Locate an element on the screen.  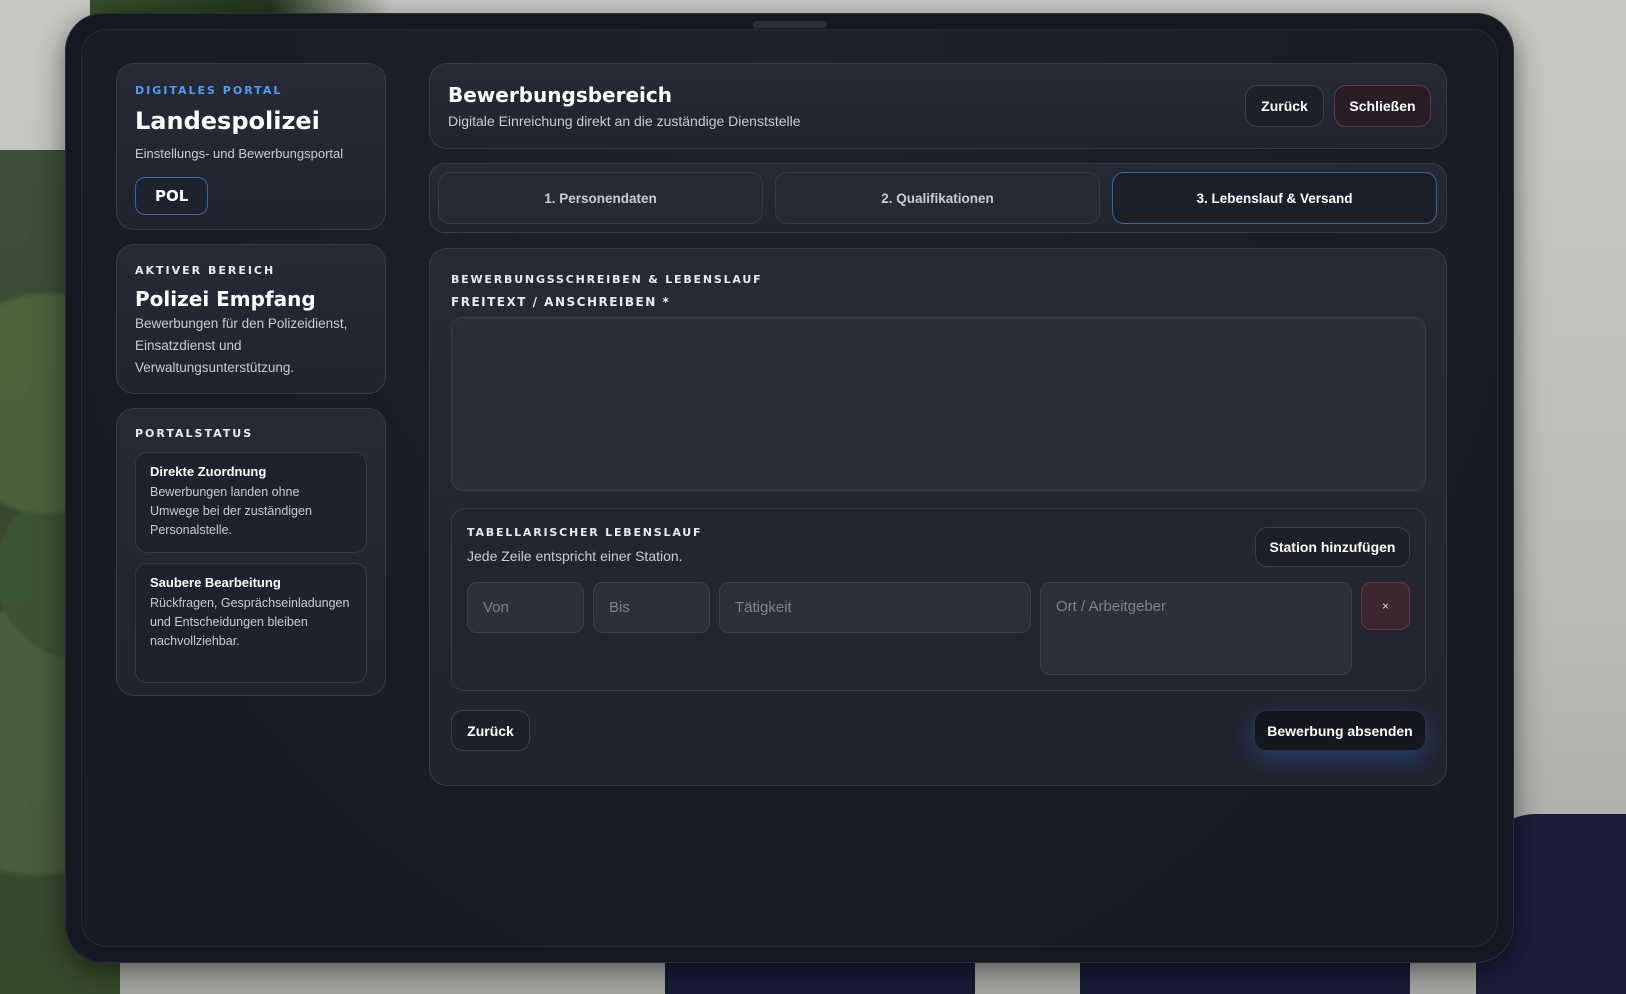
to-input: Bis is located at coordinates (651, 607).